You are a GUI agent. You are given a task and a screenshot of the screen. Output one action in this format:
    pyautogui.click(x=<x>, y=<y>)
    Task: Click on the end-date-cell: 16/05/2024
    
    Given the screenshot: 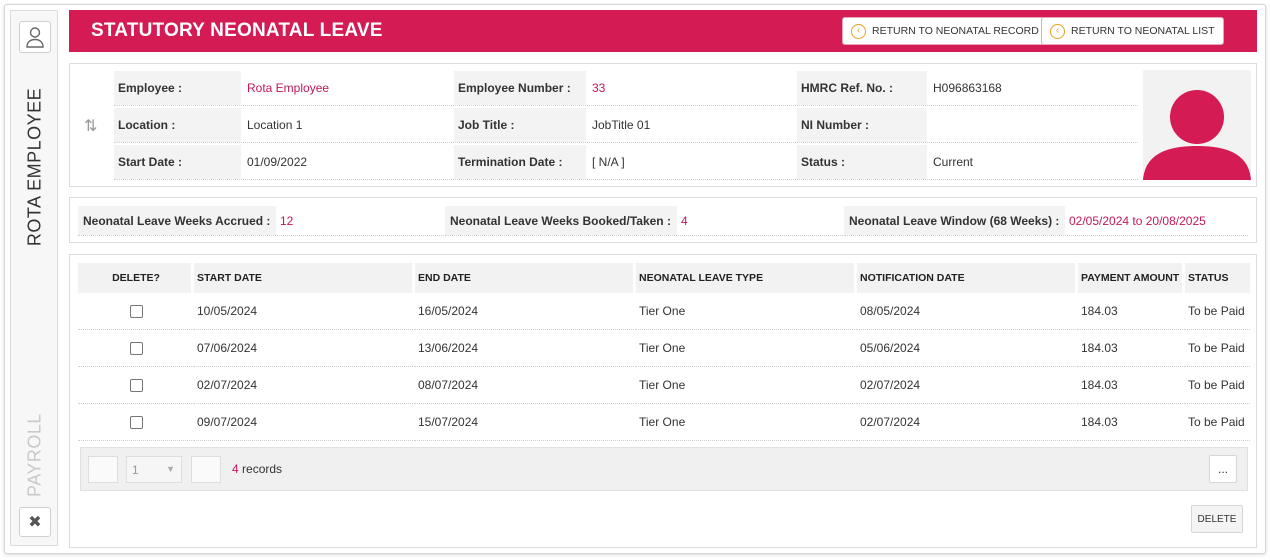 What is the action you would take?
    pyautogui.click(x=525, y=311)
    